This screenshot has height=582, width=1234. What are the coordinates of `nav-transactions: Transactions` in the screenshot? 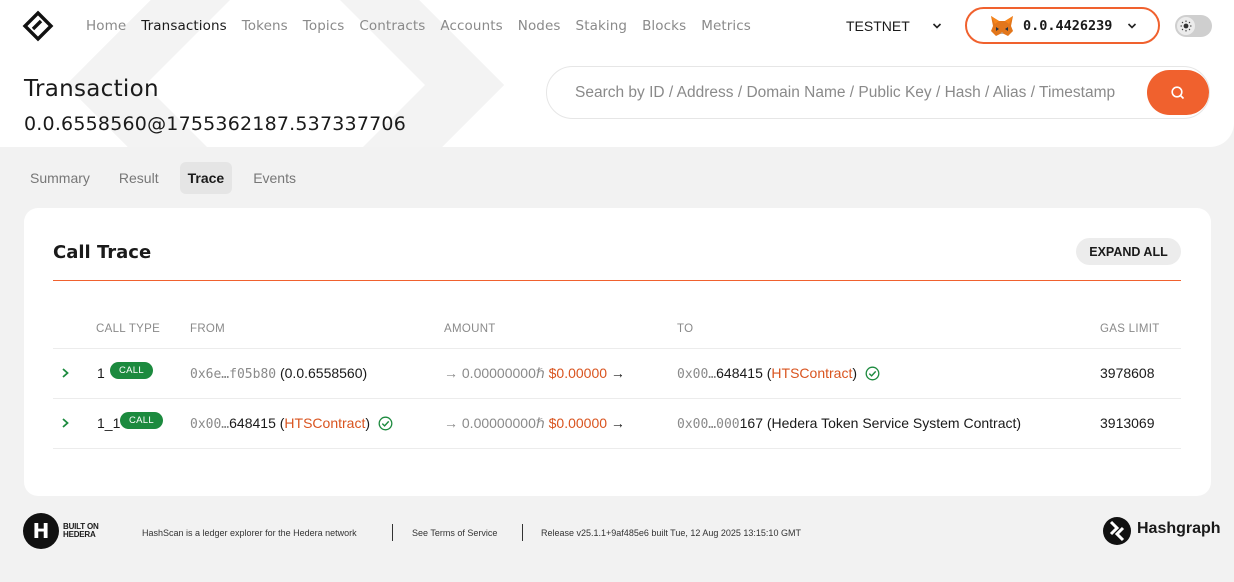 It's located at (183, 26).